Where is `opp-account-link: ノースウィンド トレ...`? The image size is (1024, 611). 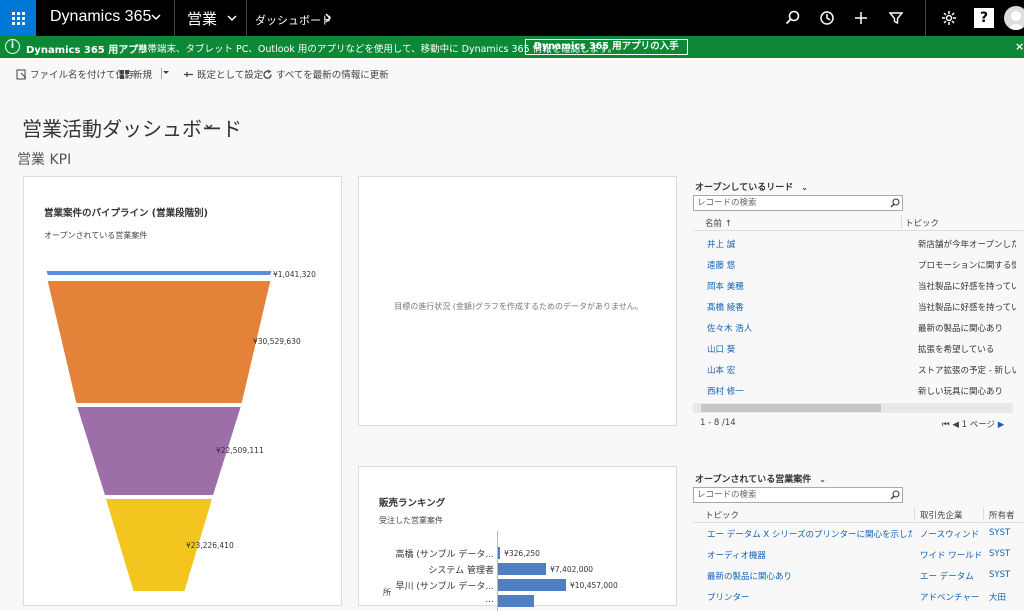 opp-account-link: ノースウィンド トレ... is located at coordinates (951, 534).